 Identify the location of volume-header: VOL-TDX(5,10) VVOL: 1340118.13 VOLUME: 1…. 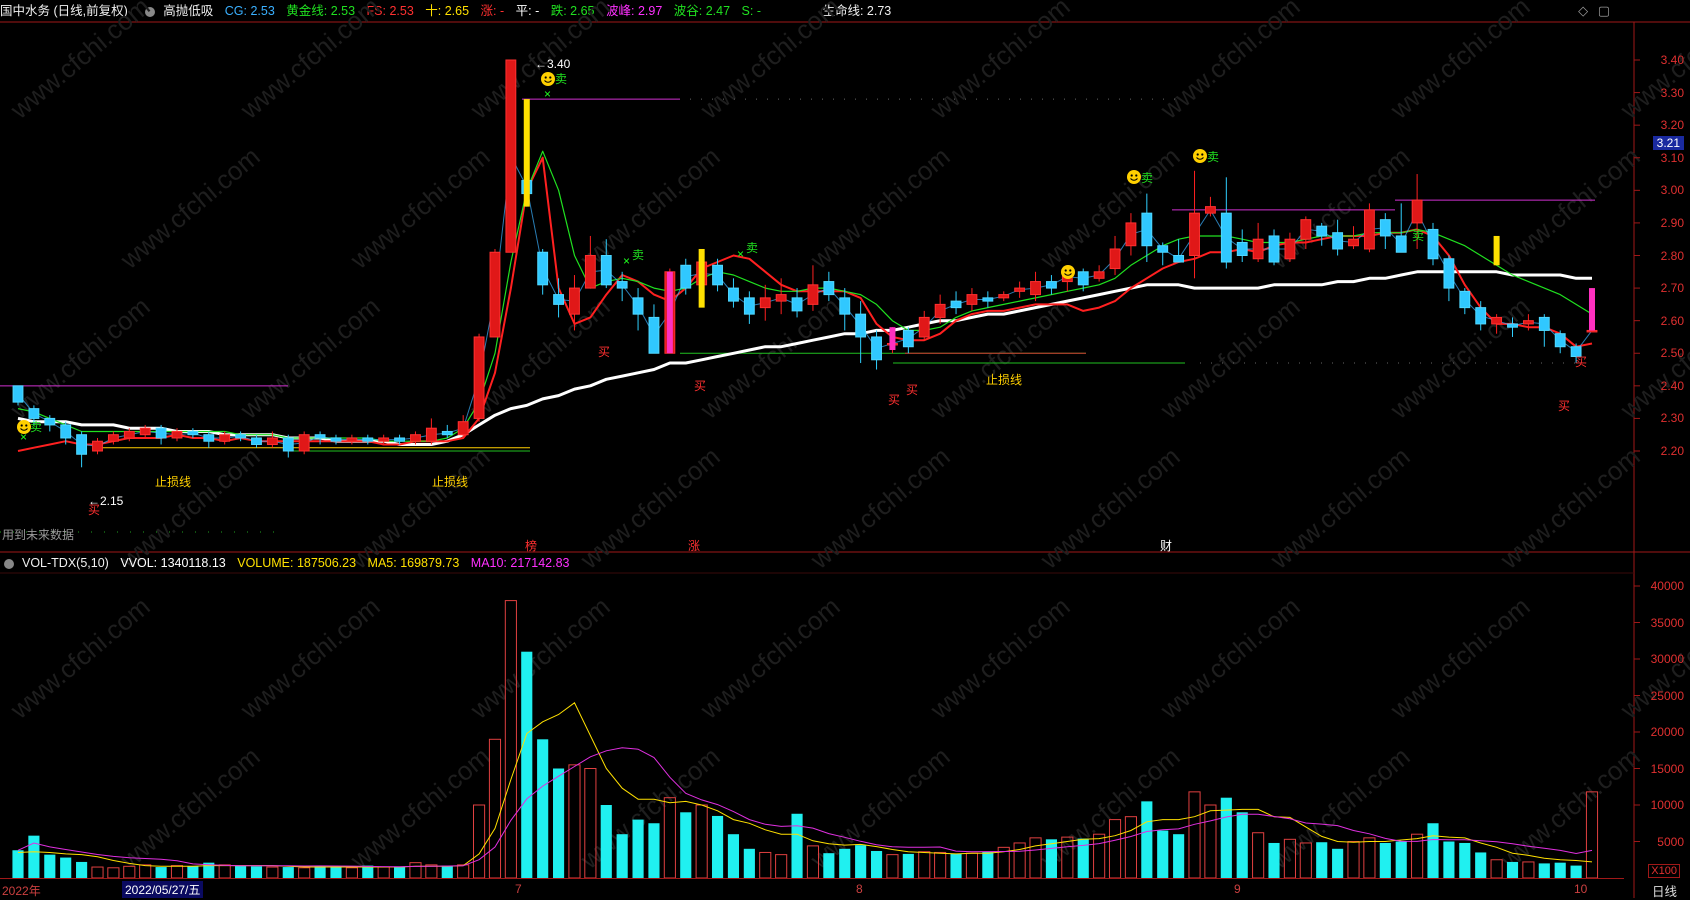
(288, 563).